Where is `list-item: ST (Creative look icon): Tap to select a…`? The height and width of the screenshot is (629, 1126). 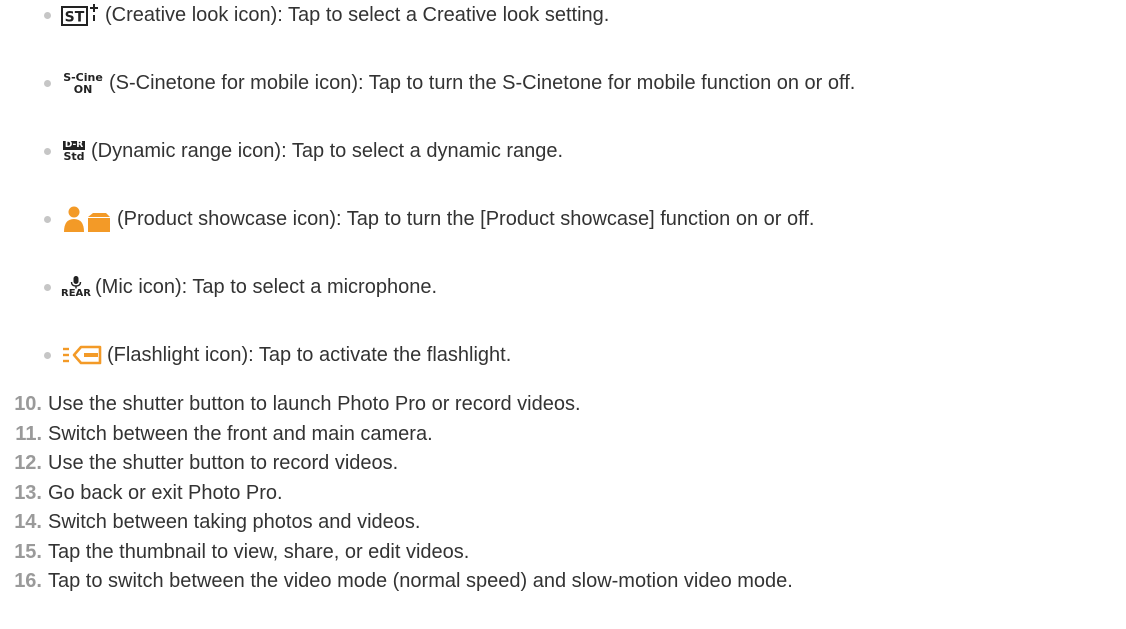 list-item: ST (Creative look icon): Tap to select a… is located at coordinates (449, 15).